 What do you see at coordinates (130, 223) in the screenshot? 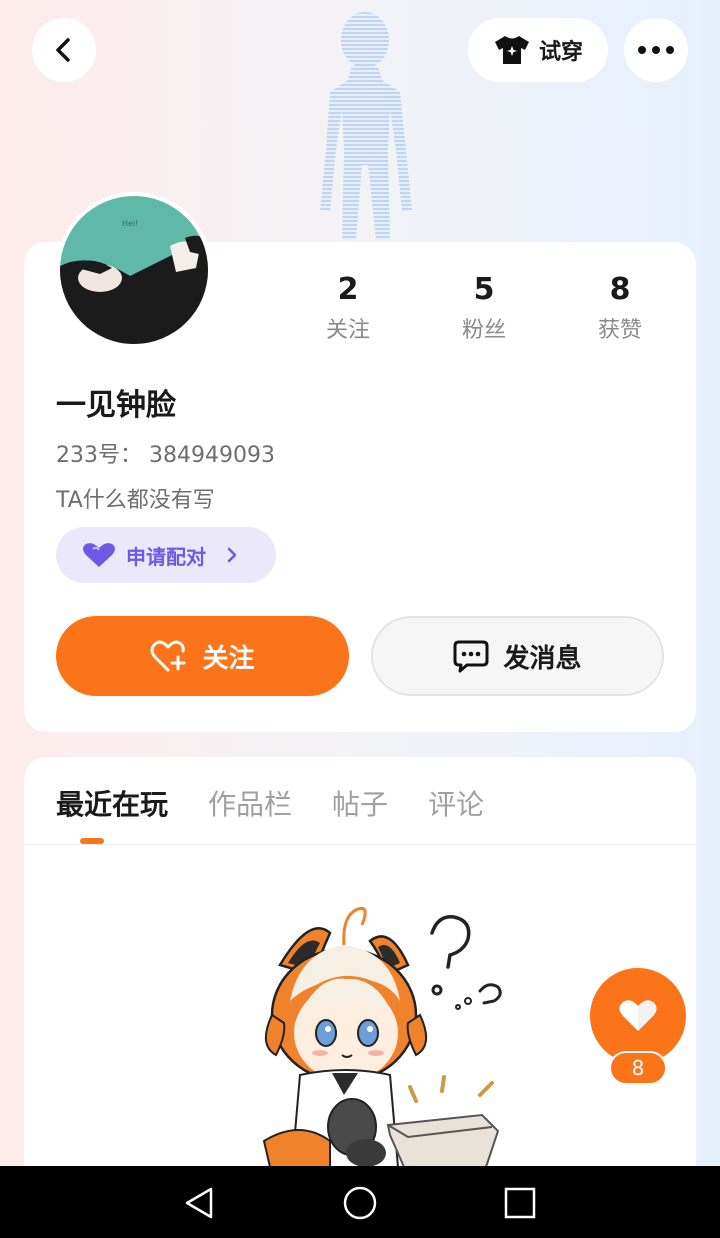
I see `svg-text: Hei!` at bounding box center [130, 223].